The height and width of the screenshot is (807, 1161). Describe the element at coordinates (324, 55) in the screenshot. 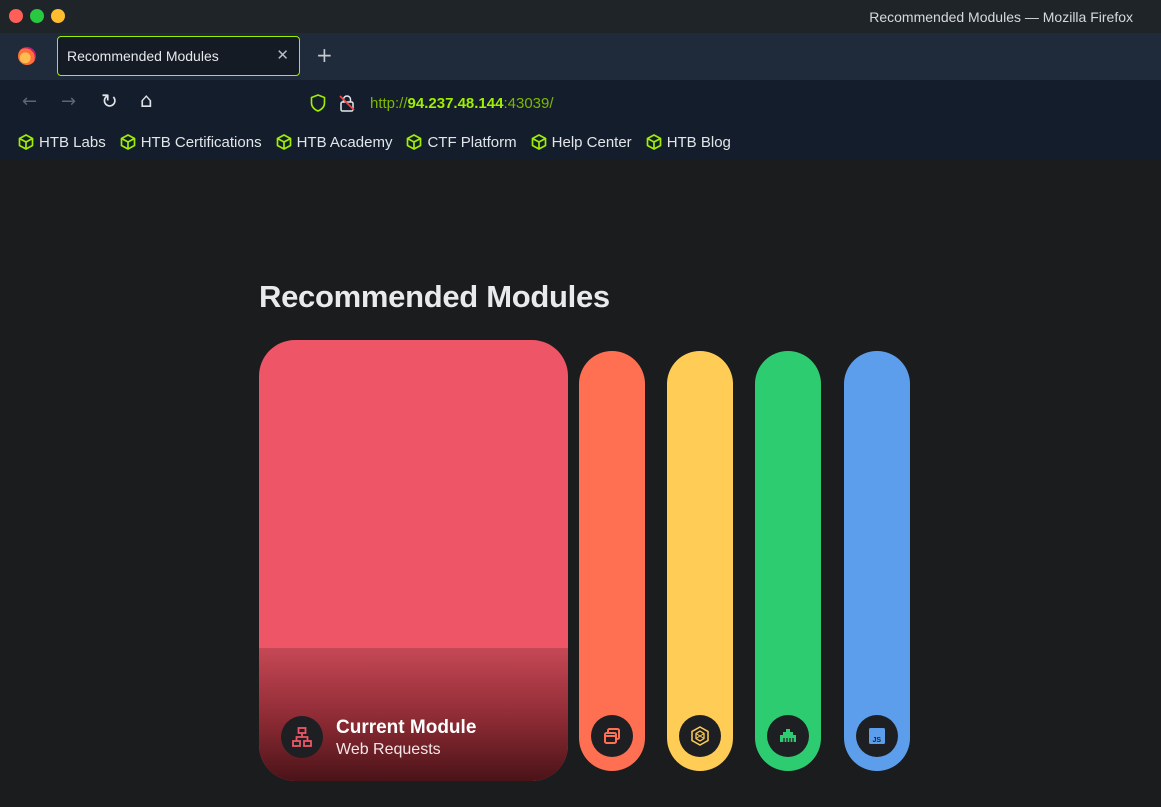

I see `new-tab-button: +` at that location.